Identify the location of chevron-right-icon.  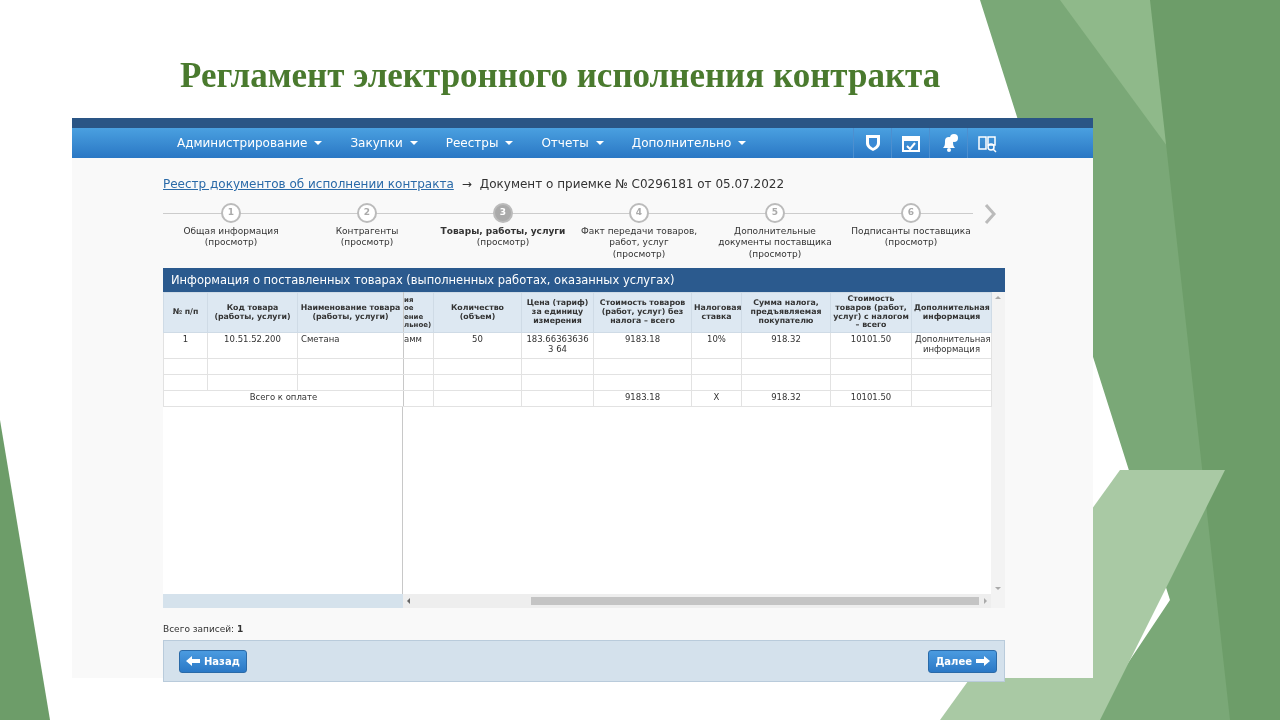
(990, 214).